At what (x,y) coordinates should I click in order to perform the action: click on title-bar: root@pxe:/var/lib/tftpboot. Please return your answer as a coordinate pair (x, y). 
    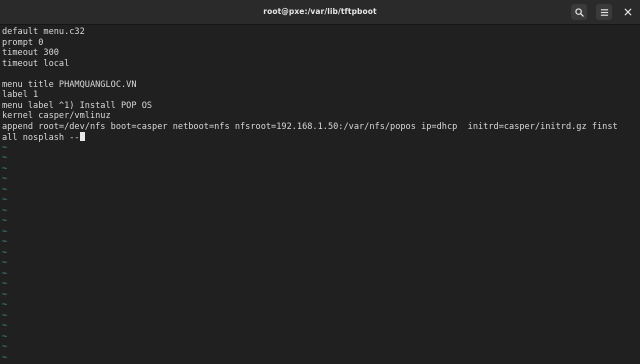
    Looking at the image, I should click on (320, 12).